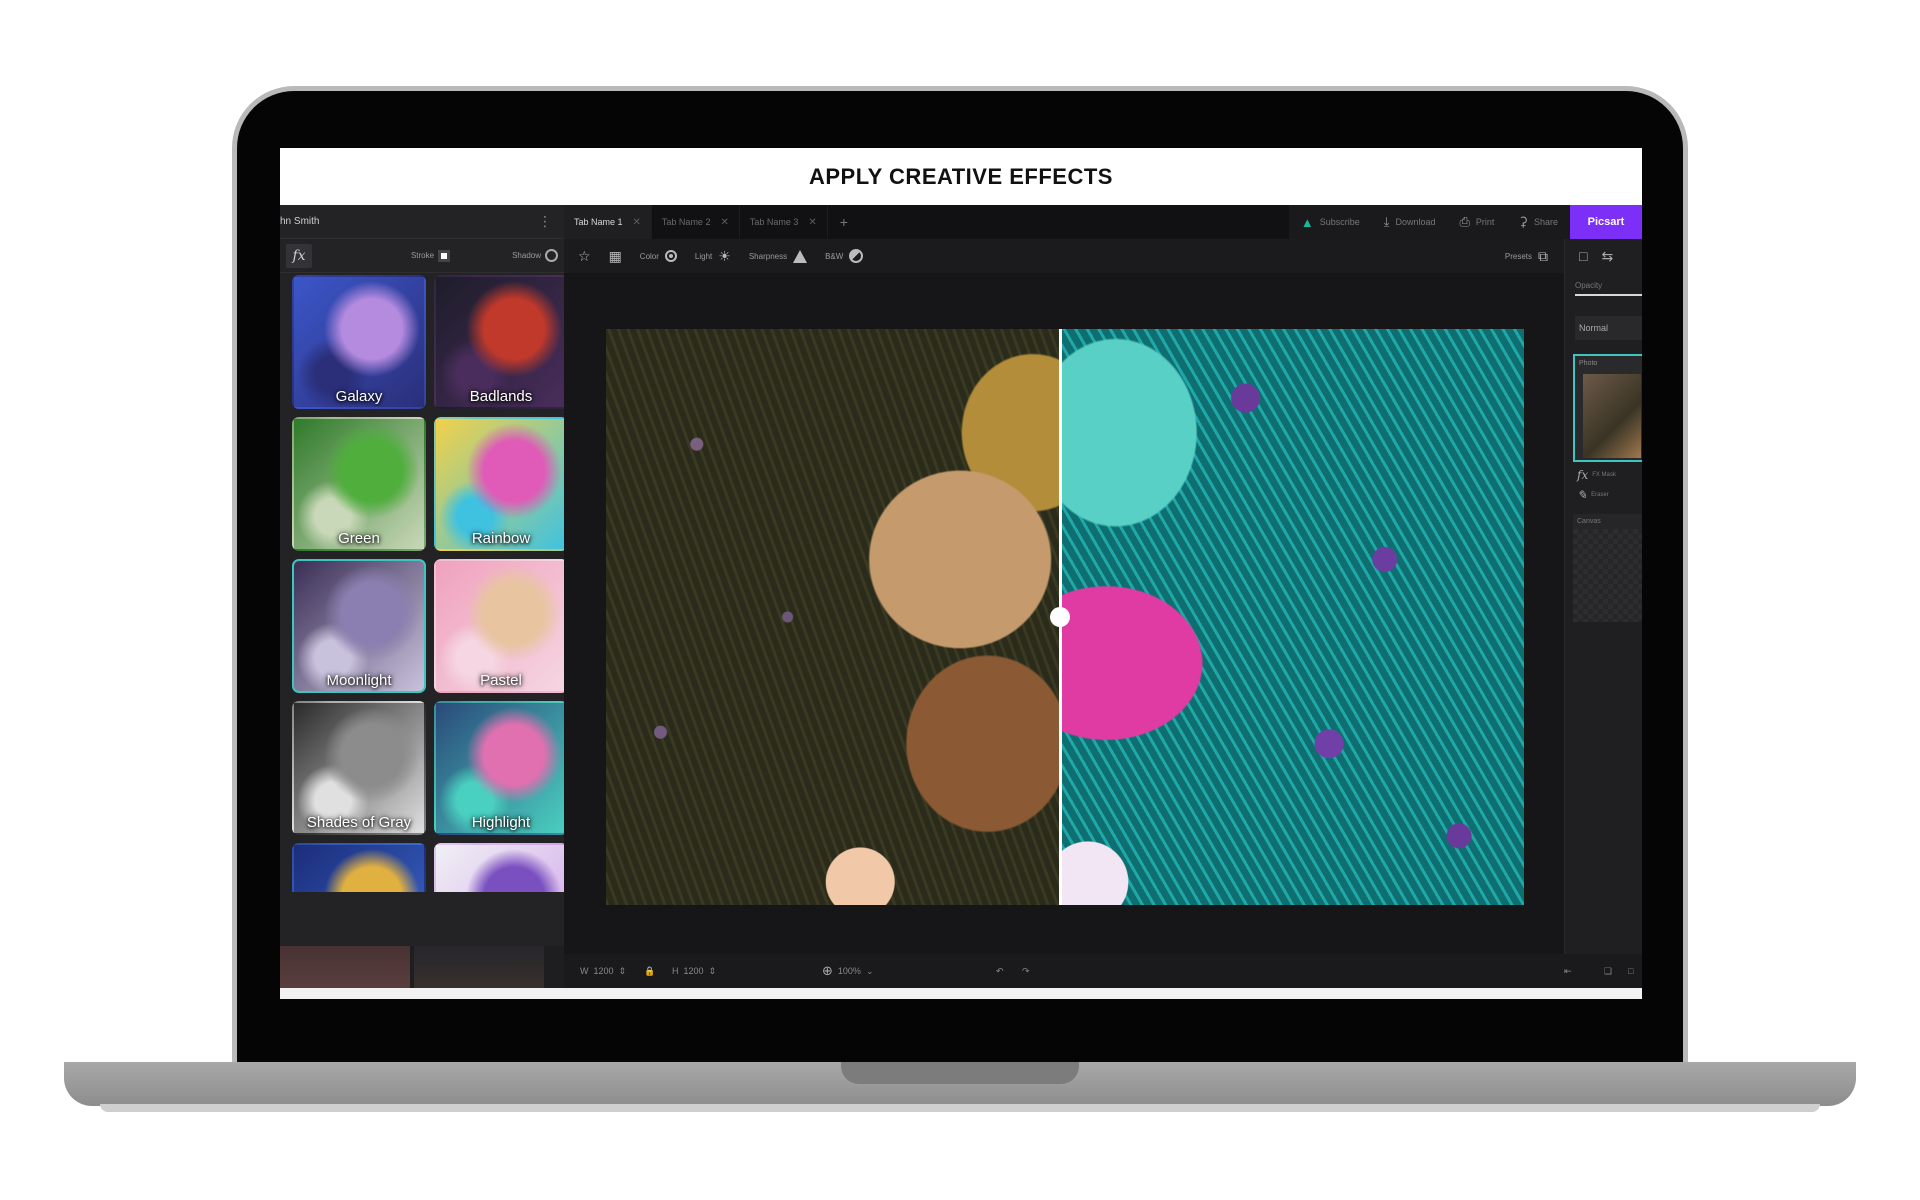  Describe the element at coordinates (961, 993) in the screenshot. I see `screen-bottom-edge` at that location.